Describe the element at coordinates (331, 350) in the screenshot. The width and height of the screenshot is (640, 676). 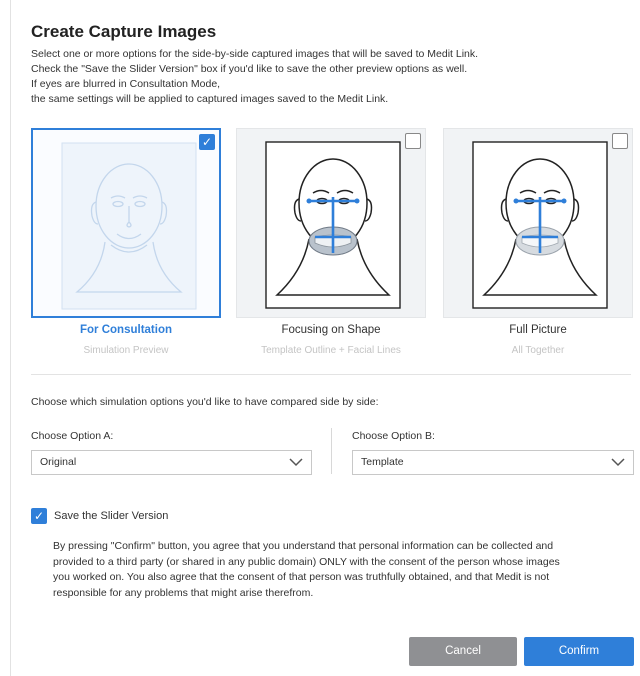
I see `card-sublabel: Template Outline + Facial Lines` at that location.